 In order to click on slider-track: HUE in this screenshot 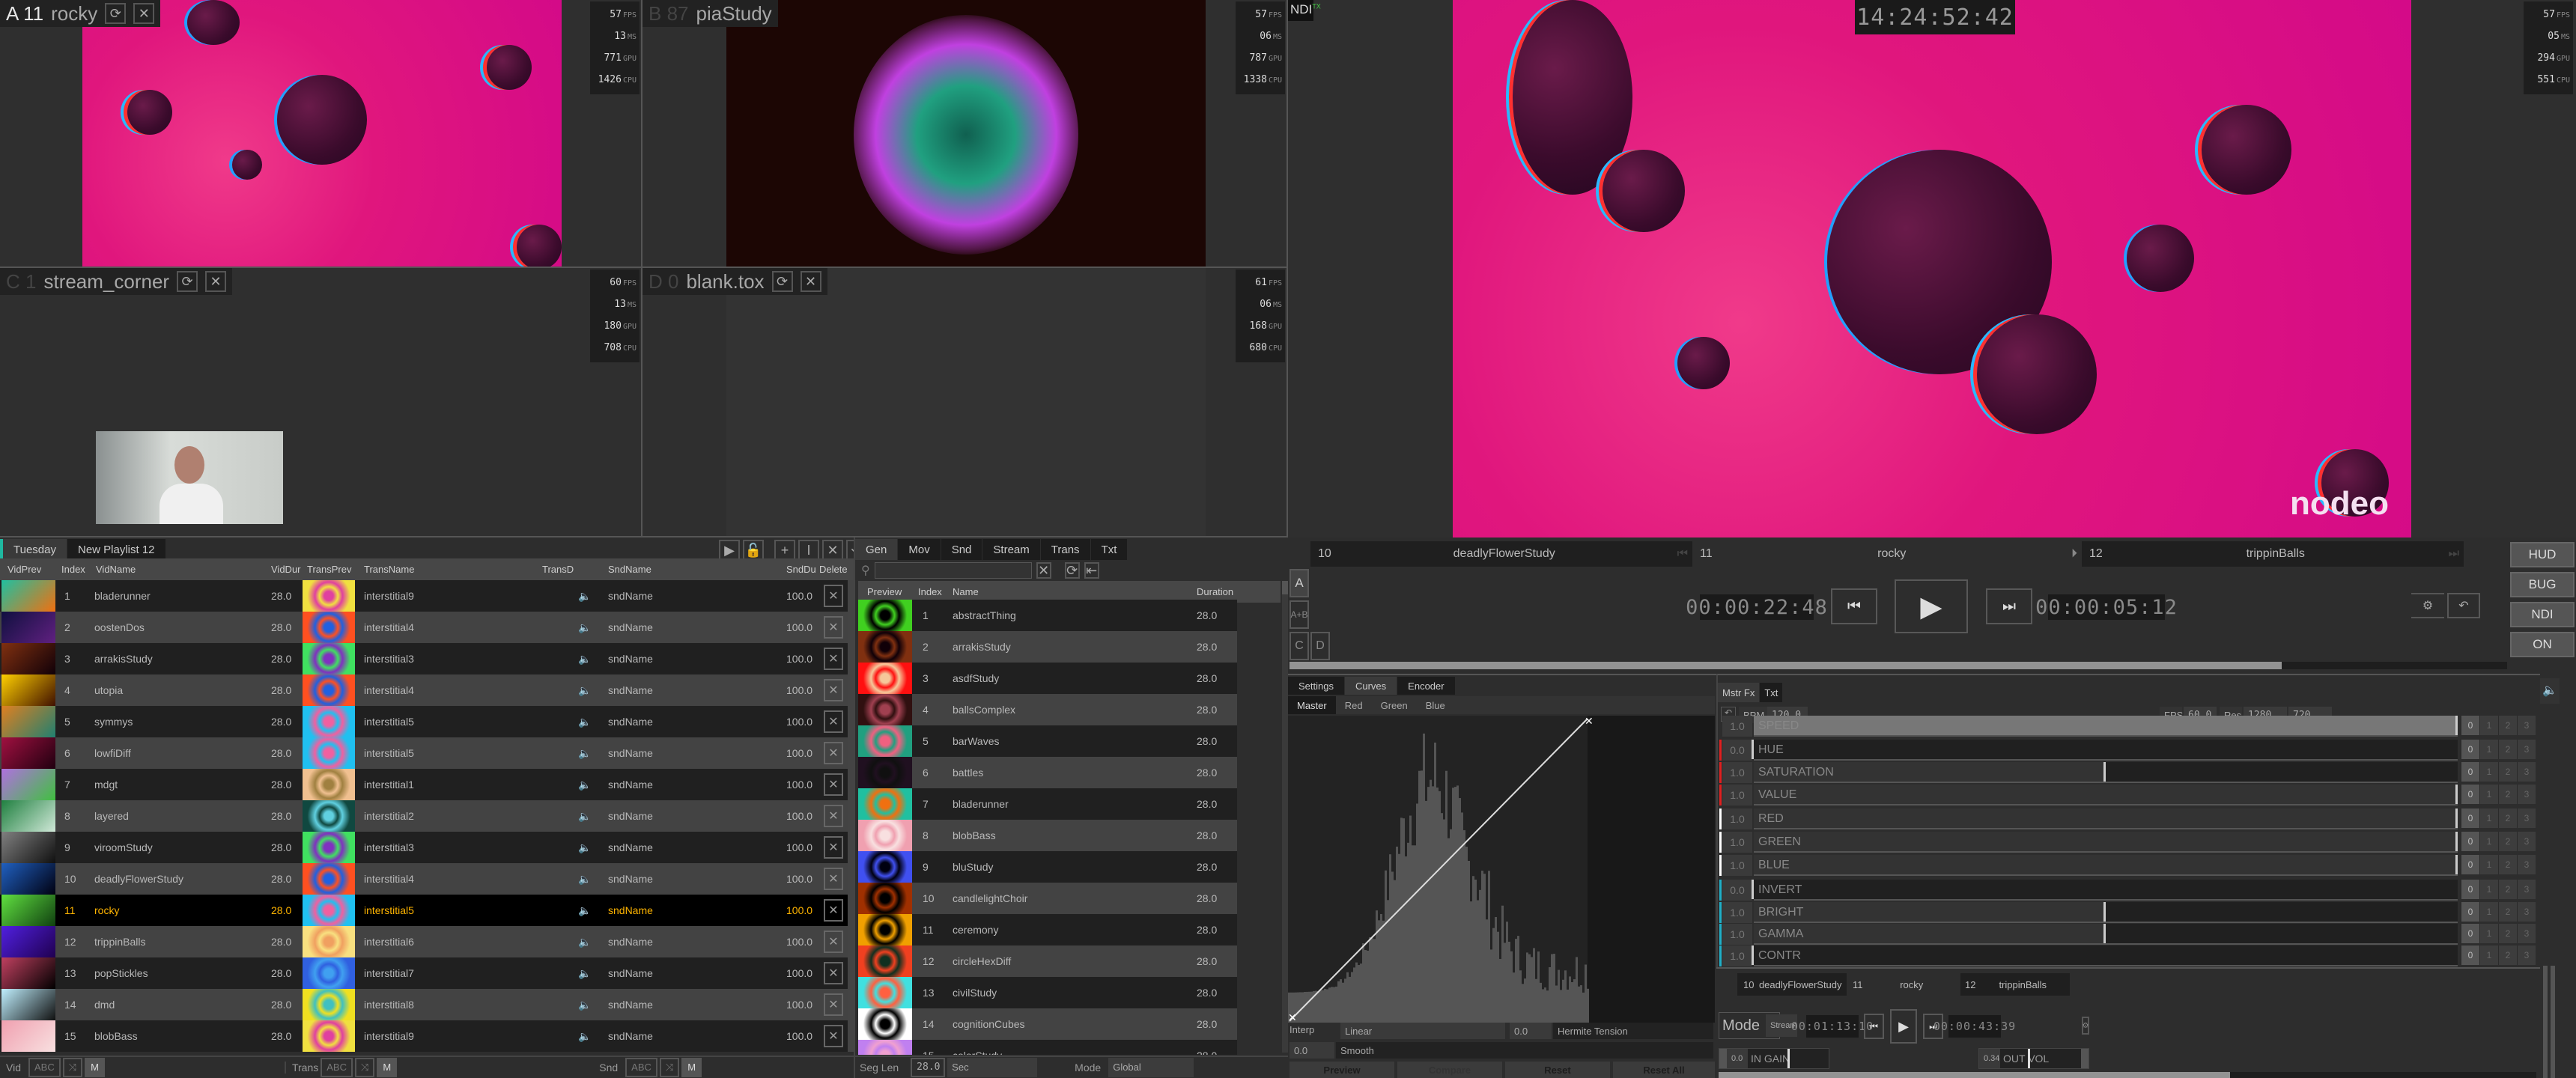, I will do `click(2105, 750)`.